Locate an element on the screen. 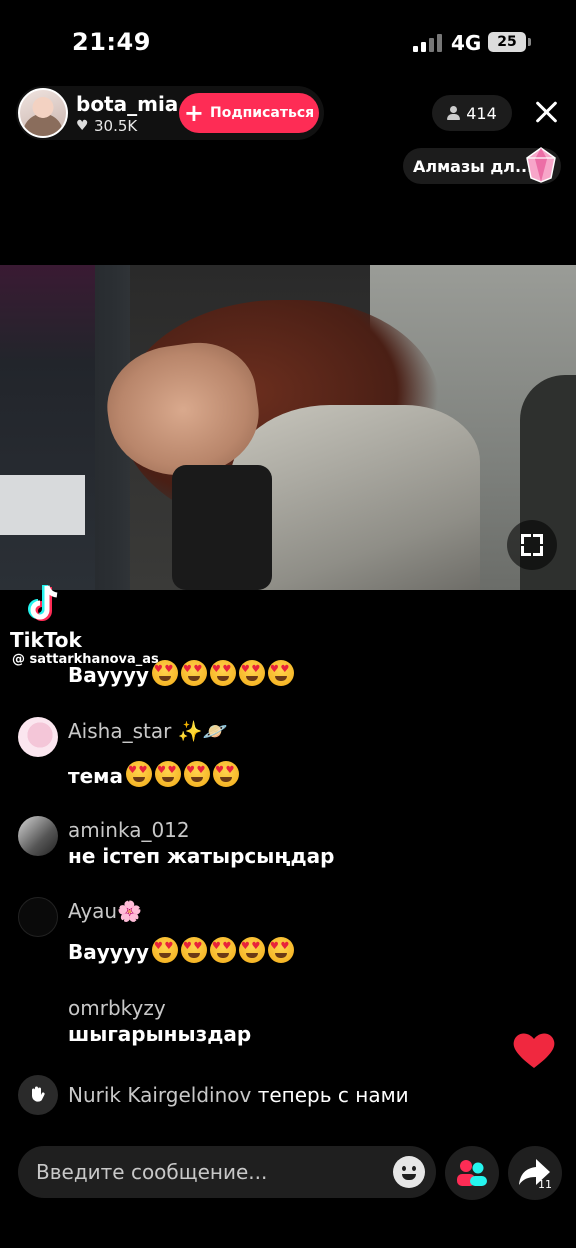  signal-icon is located at coordinates (428, 43).